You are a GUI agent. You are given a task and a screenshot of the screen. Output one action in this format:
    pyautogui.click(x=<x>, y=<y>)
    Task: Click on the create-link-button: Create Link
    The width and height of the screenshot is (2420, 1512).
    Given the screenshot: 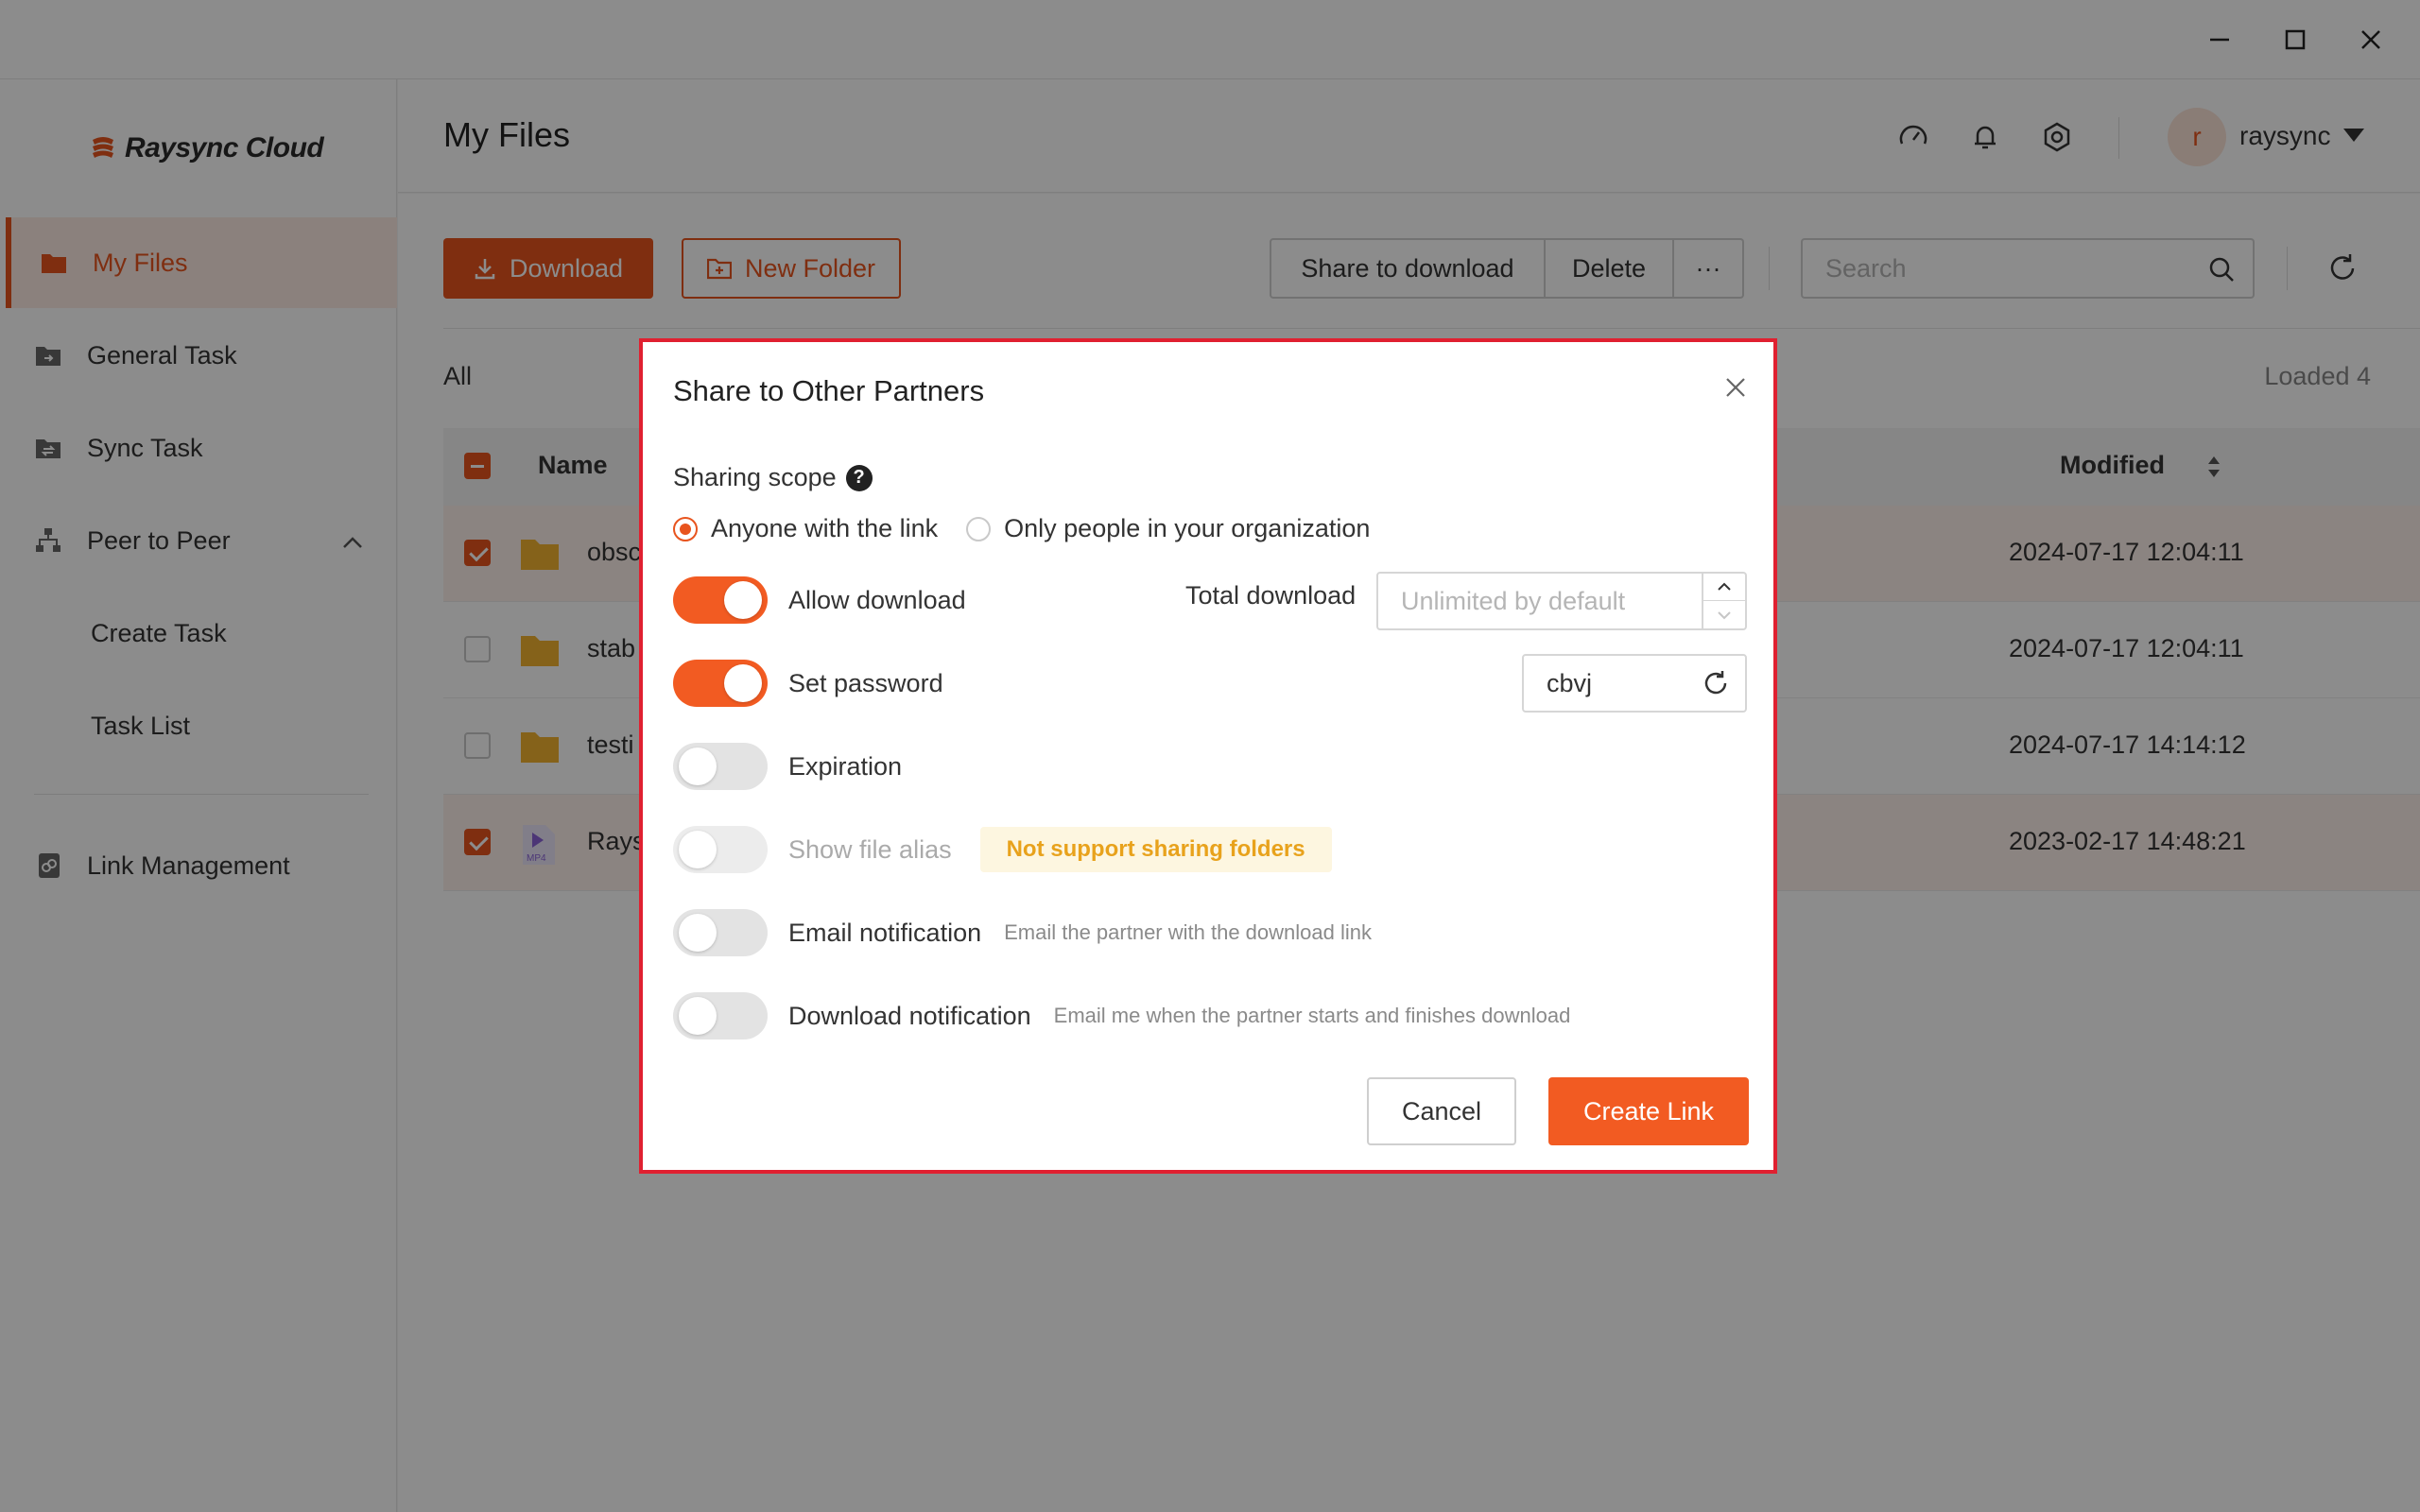 What is the action you would take?
    pyautogui.click(x=1648, y=1111)
    